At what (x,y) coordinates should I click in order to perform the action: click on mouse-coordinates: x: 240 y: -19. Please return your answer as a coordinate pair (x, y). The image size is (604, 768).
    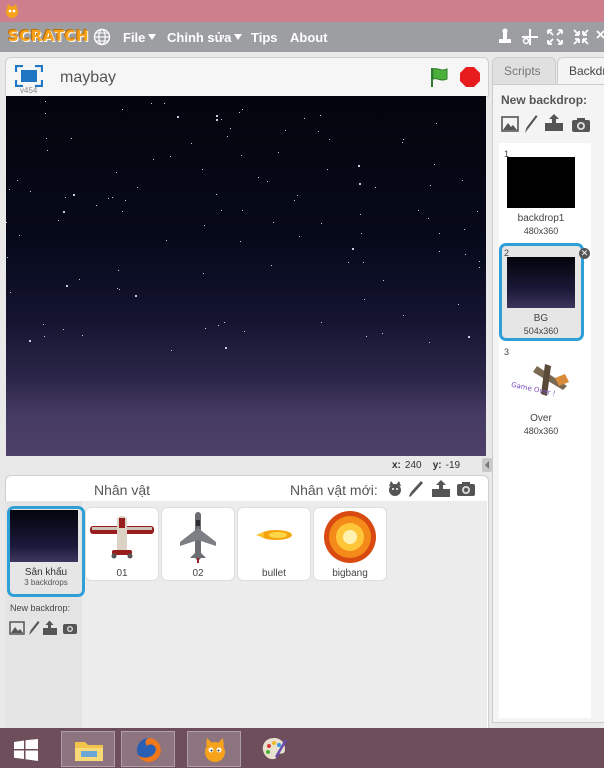
    Looking at the image, I should click on (426, 465).